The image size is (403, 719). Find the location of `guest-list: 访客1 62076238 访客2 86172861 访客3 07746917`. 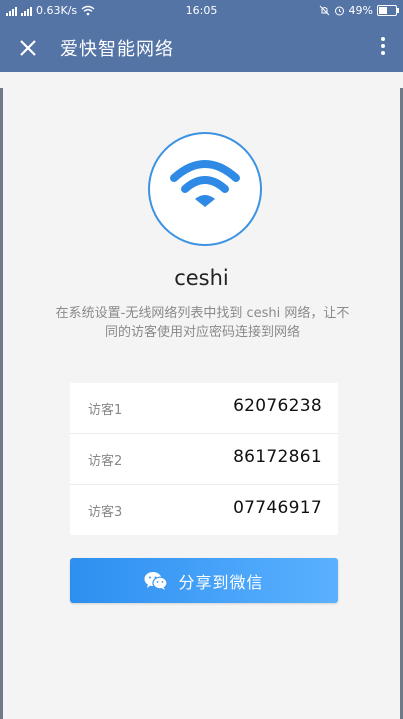

guest-list: 访客1 62076238 访客2 86172861 访客3 07746917 is located at coordinates (204, 459).